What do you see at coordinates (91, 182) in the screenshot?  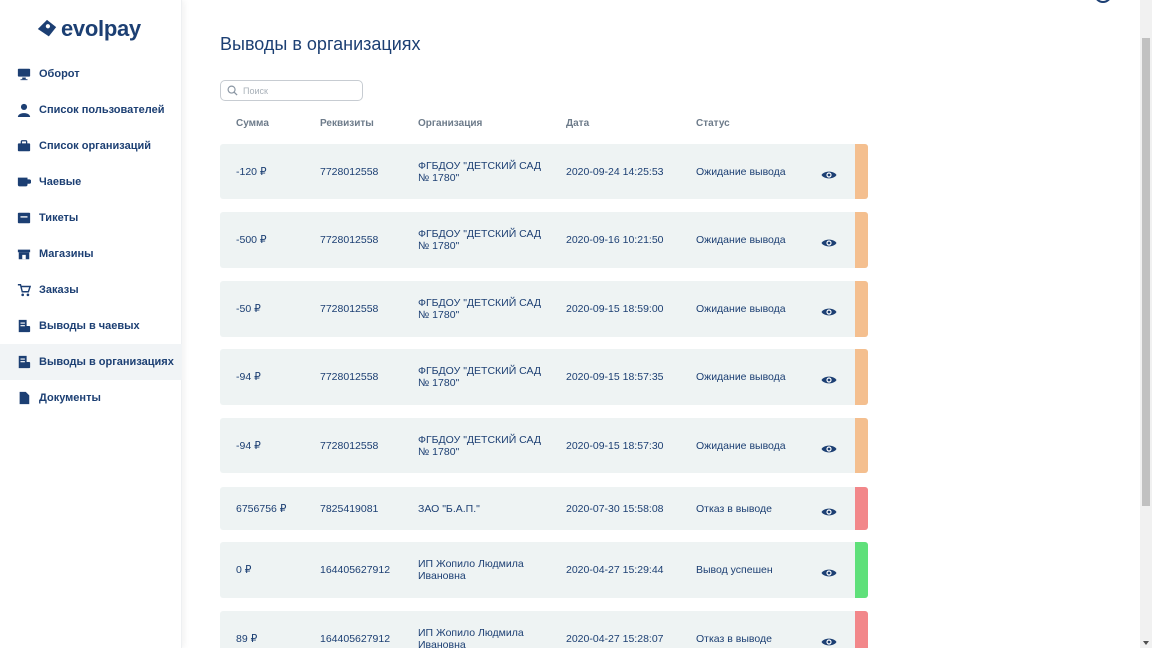 I see `sidebar-item-3: Чаевые` at bounding box center [91, 182].